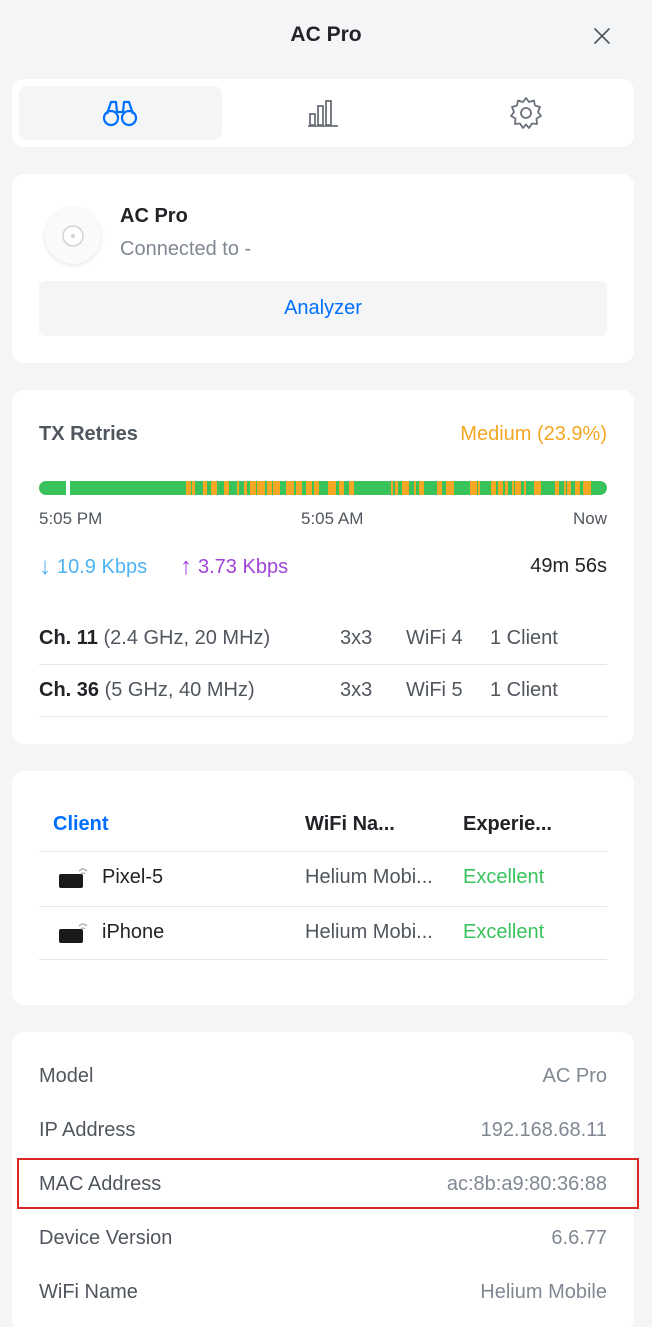 The height and width of the screenshot is (1327, 652). What do you see at coordinates (81, 824) in the screenshot?
I see `column-header-client: Client` at bounding box center [81, 824].